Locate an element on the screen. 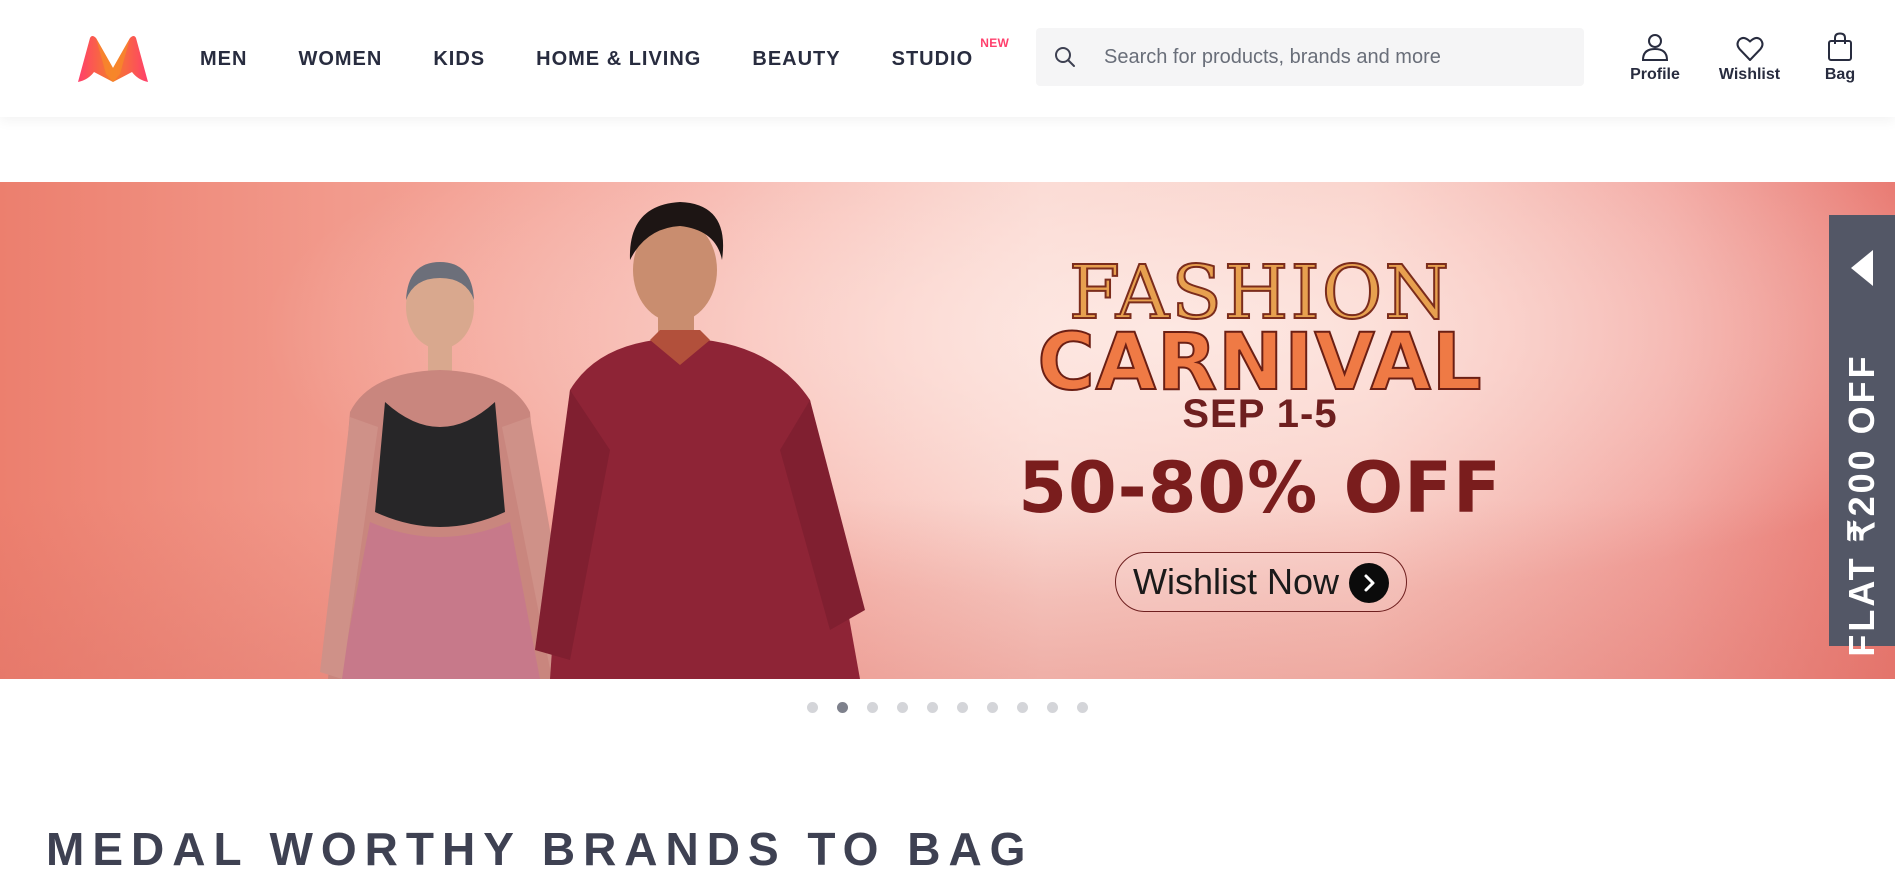 The image size is (1895, 876). nav-item-studio: STUDIO NEW is located at coordinates (950, 53).